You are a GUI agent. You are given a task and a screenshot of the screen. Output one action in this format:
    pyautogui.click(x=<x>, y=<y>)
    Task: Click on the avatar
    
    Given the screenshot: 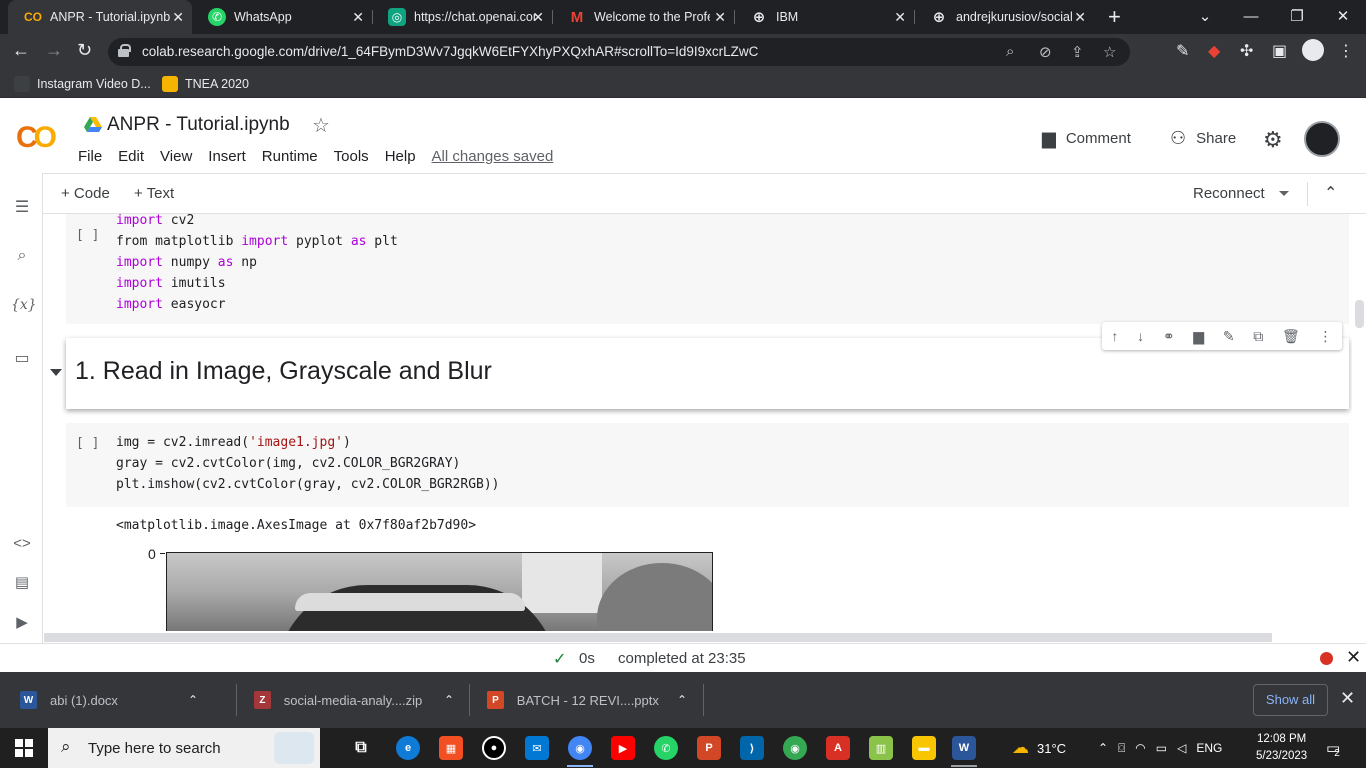 What is the action you would take?
    pyautogui.click(x=1322, y=139)
    